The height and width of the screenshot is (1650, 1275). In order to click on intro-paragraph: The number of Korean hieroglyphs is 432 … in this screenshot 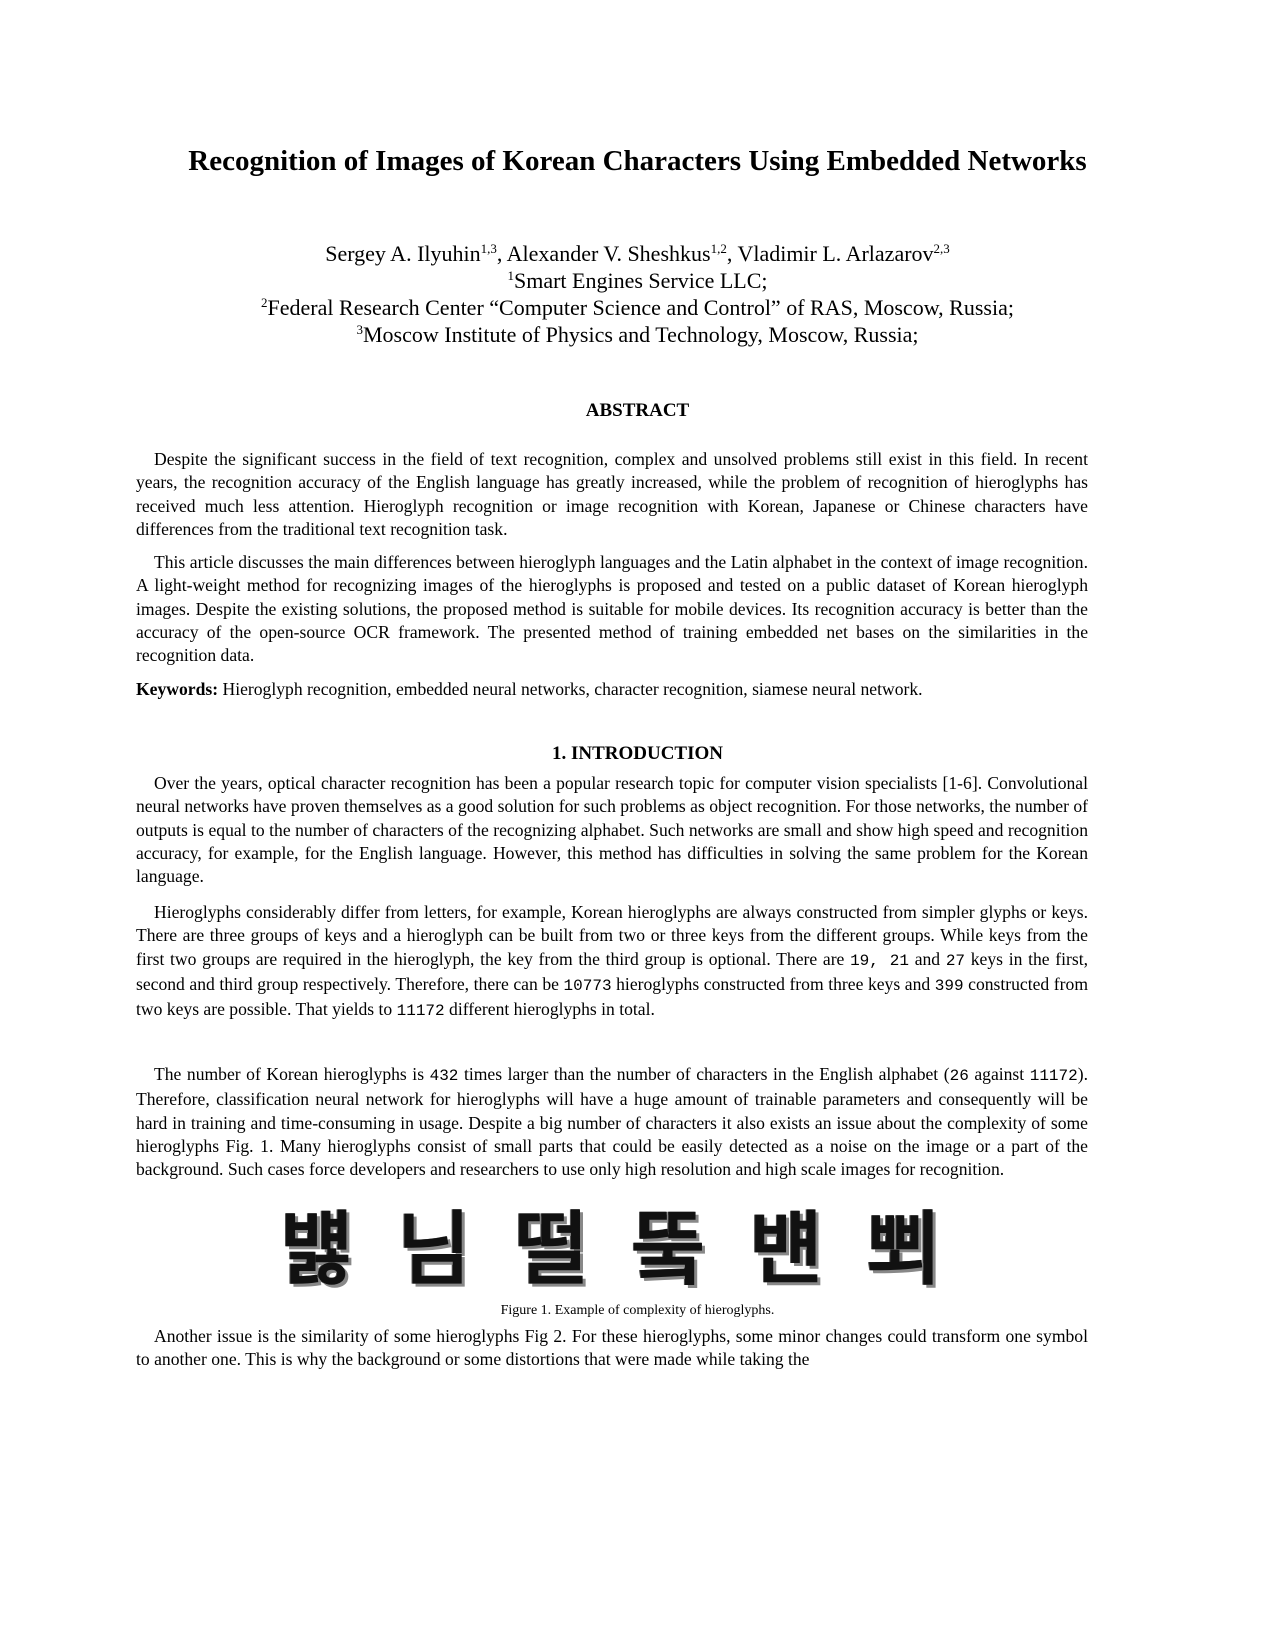, I will do `click(612, 1122)`.